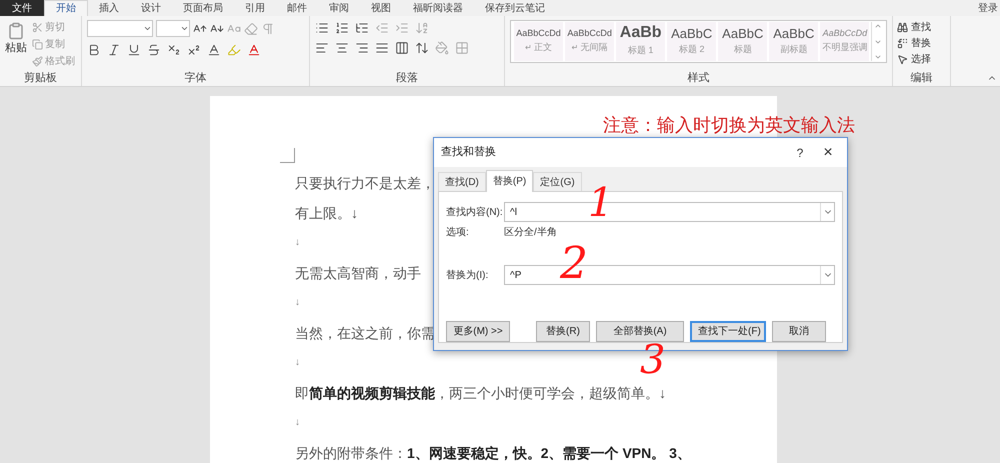 The width and height of the screenshot is (1000, 463). What do you see at coordinates (154, 50) in the screenshot?
I see `strikethrough-icon` at bounding box center [154, 50].